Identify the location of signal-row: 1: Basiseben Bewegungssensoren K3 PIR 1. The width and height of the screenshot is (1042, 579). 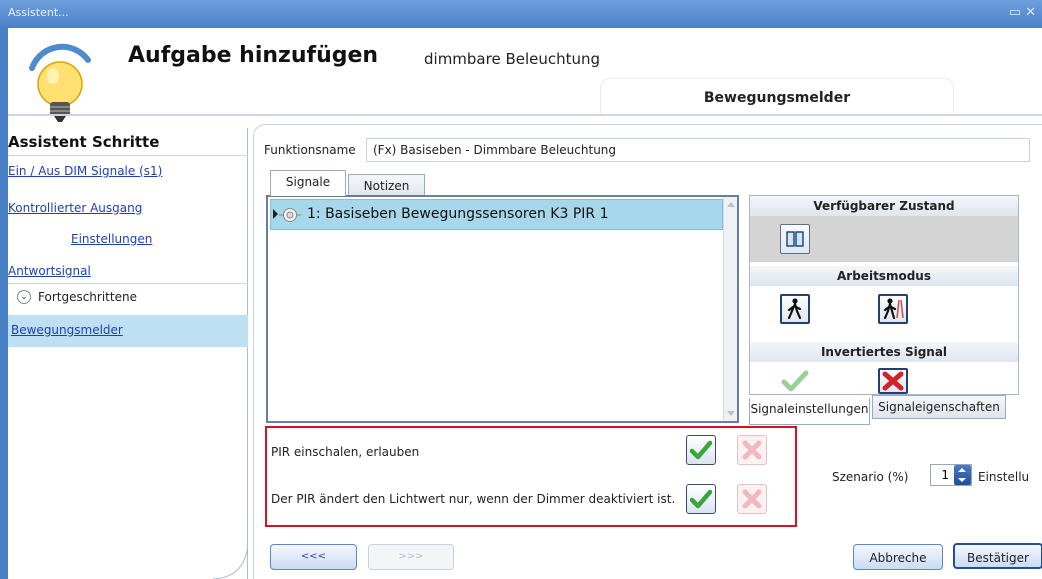
(496, 214).